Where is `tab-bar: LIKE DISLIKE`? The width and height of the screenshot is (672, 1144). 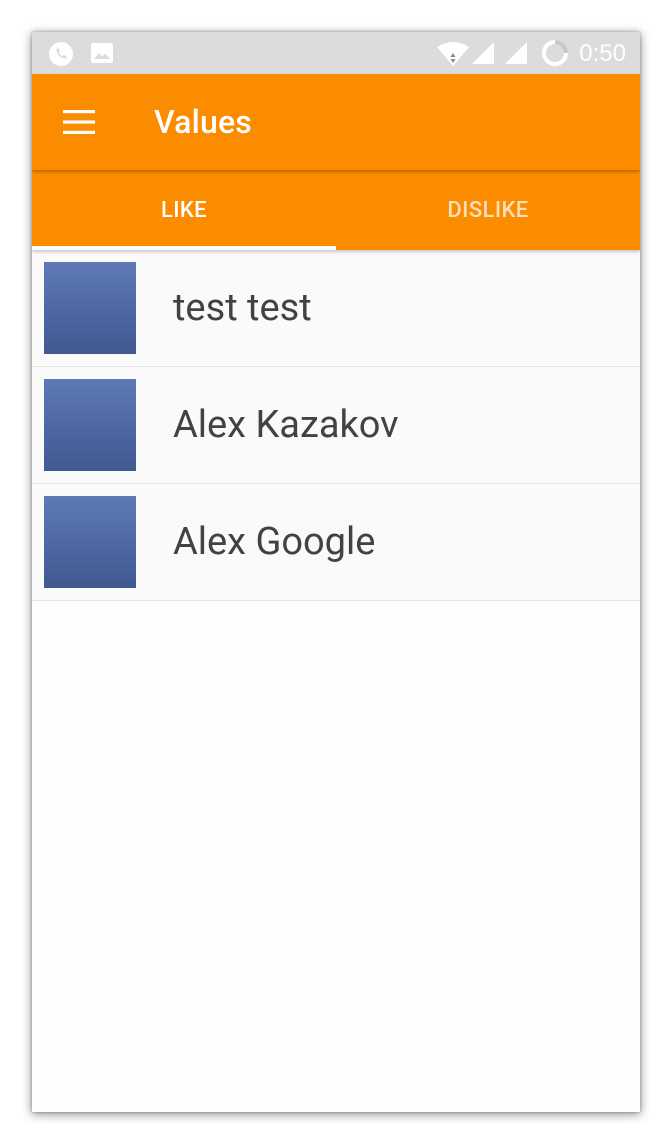 tab-bar: LIKE DISLIKE is located at coordinates (336, 210).